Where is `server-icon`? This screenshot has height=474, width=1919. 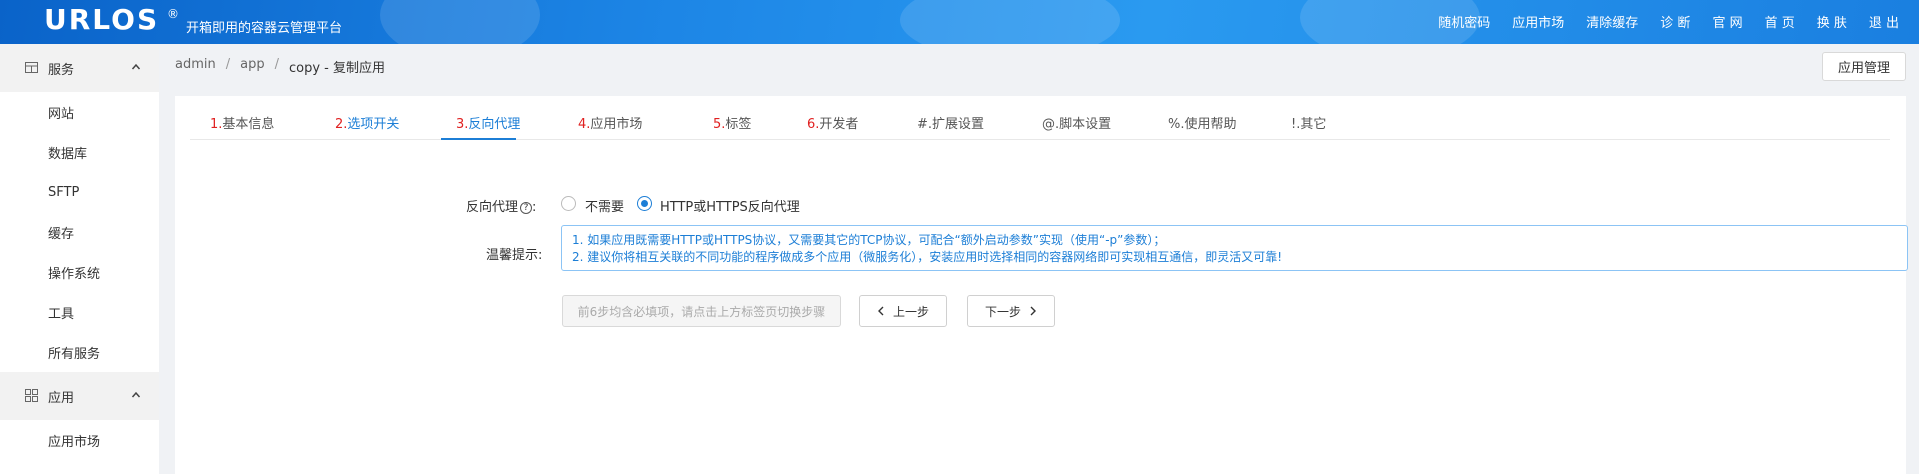 server-icon is located at coordinates (31, 67).